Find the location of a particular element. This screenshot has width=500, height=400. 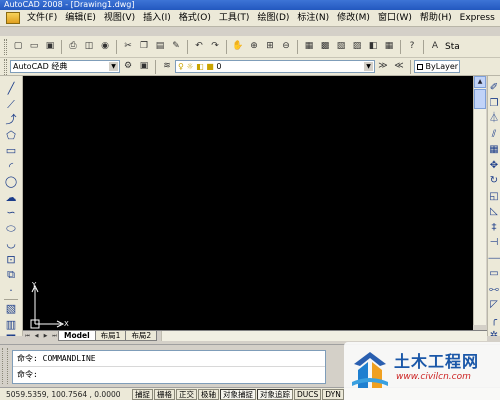

otrack-toggle: 对象追踪 is located at coordinates (275, 394).